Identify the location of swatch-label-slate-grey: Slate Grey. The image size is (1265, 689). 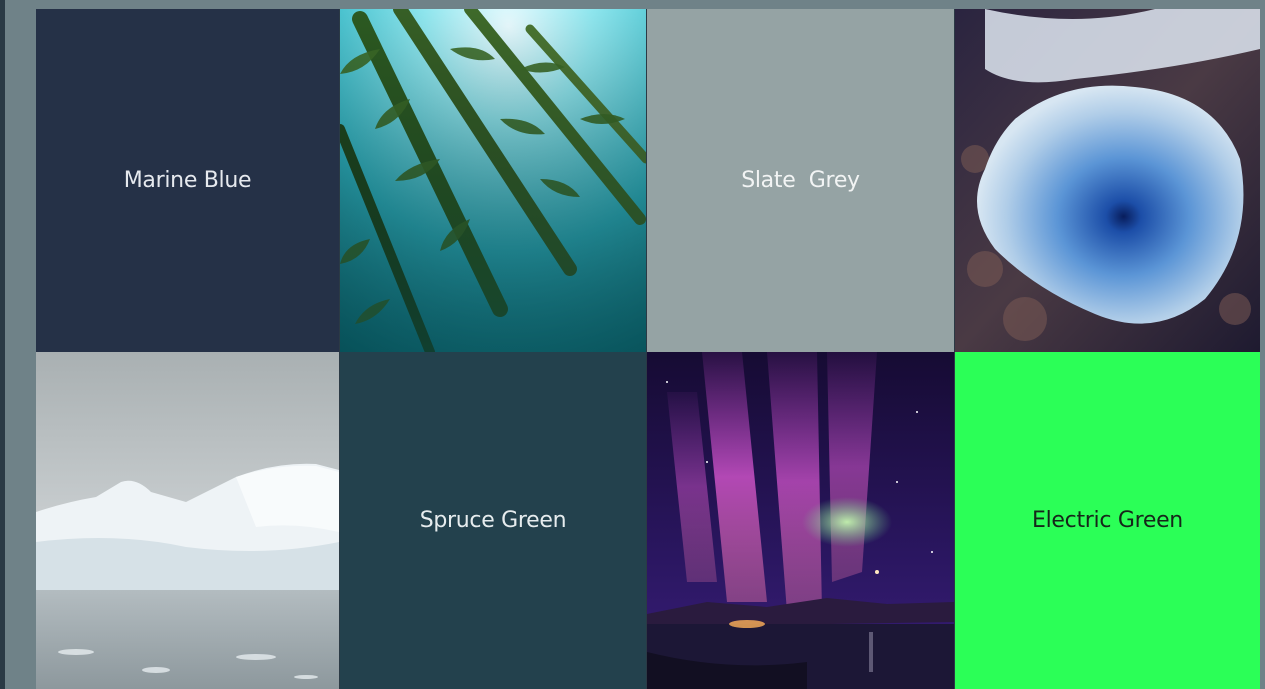
(800, 180).